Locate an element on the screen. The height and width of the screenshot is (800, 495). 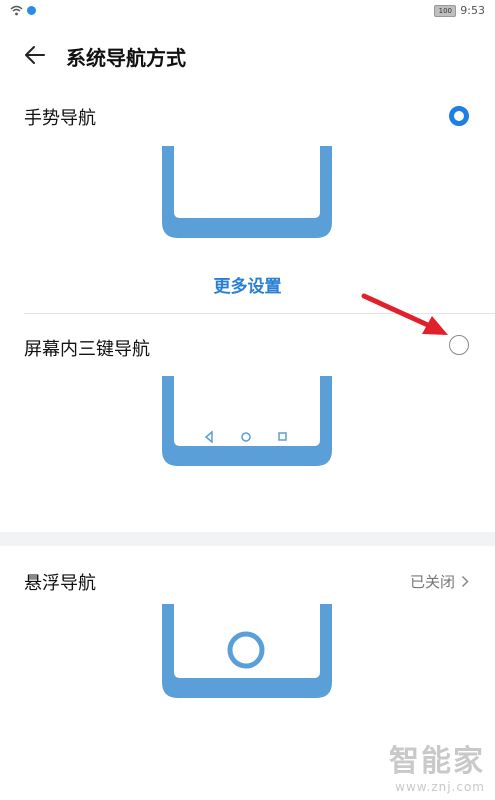
gesture-nav-label: 手势导航 is located at coordinates (60, 118).